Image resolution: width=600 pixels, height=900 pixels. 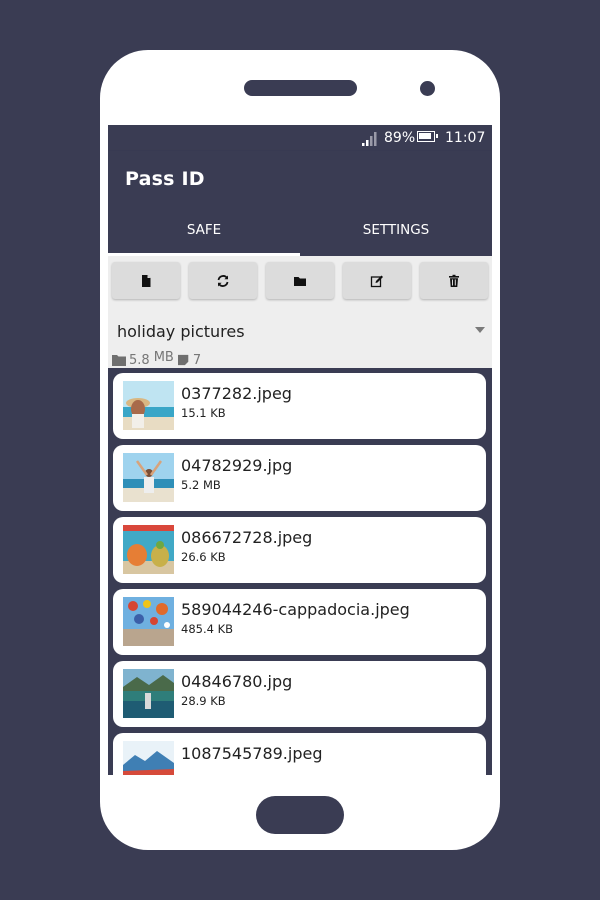 I want to click on phone-camera, so click(x=427, y=88).